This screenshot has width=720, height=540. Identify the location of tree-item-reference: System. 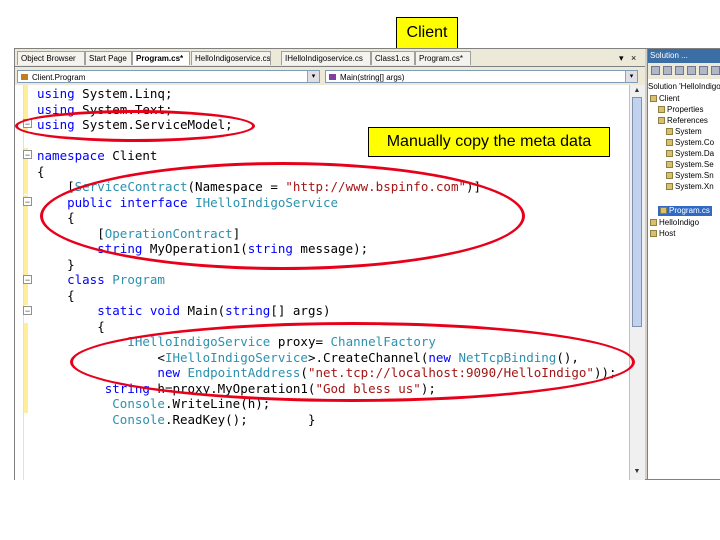
(684, 132).